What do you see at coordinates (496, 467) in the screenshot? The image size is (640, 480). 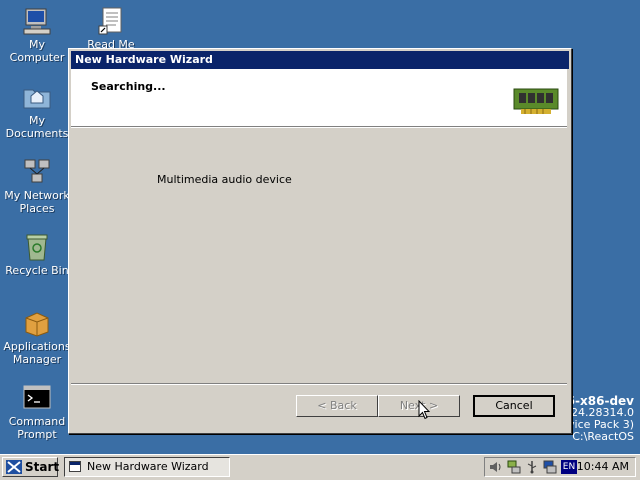 I see `volume-icon` at bounding box center [496, 467].